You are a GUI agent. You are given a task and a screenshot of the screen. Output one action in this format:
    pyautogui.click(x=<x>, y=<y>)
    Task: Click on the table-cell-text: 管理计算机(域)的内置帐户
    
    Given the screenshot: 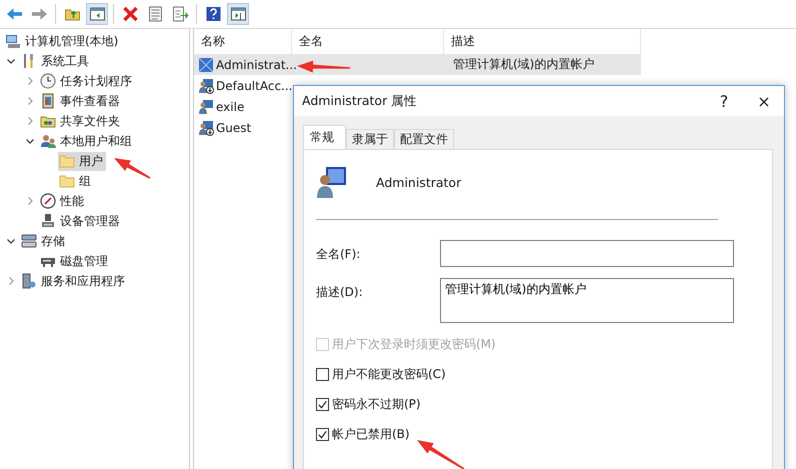 What is the action you would take?
    pyautogui.click(x=523, y=64)
    